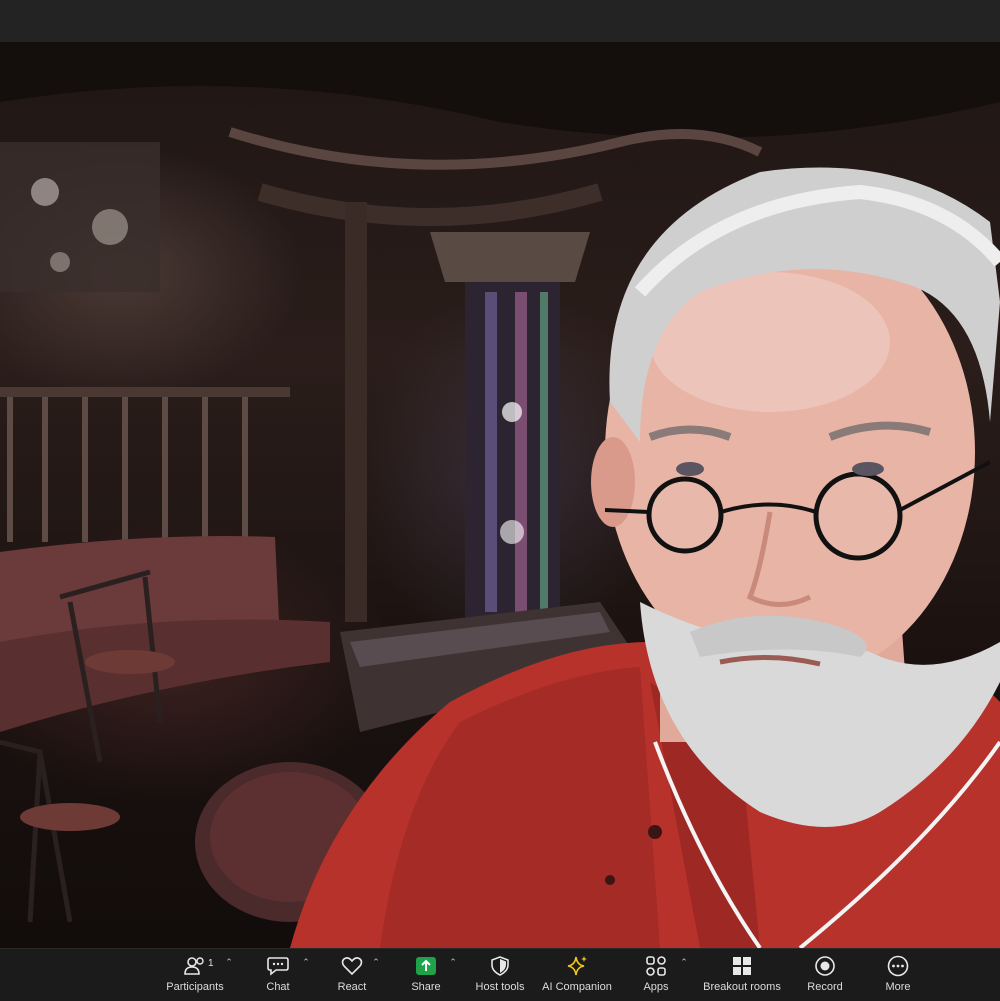 Image resolution: width=1000 pixels, height=1001 pixels. I want to click on chat-label: Chat, so click(278, 987).